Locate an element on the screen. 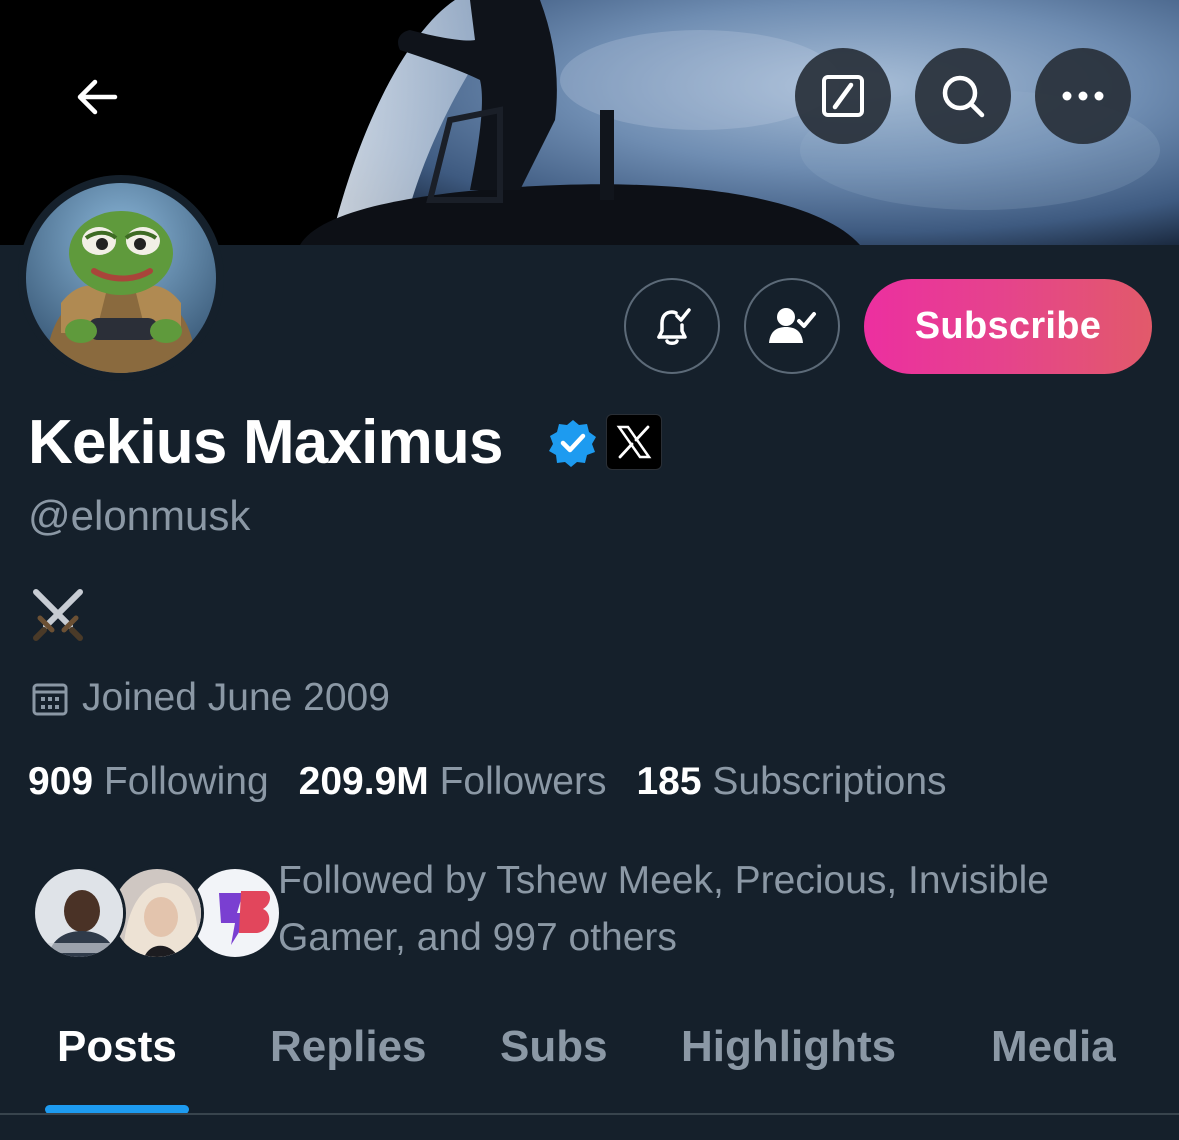  x-logo-icon is located at coordinates (634, 442).